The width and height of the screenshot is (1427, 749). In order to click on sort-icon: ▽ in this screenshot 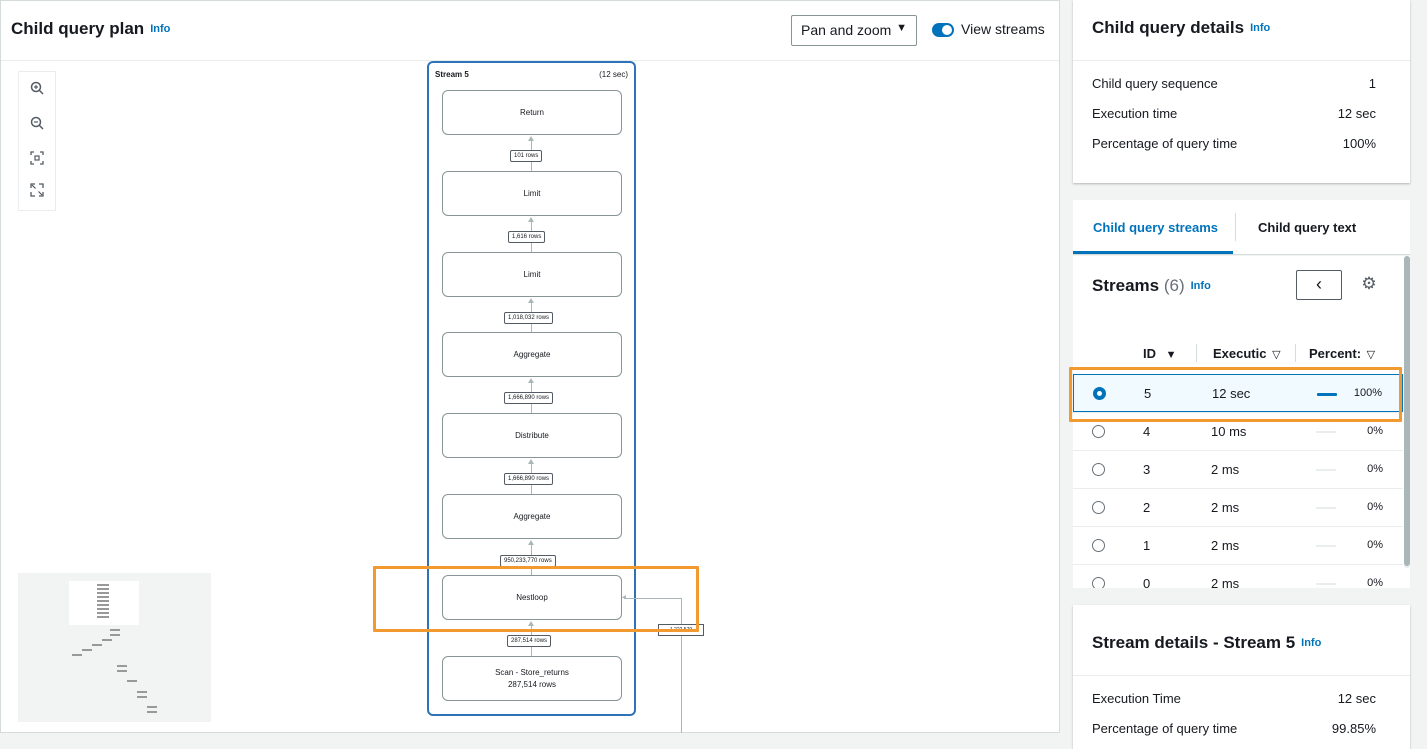, I will do `click(1371, 355)`.